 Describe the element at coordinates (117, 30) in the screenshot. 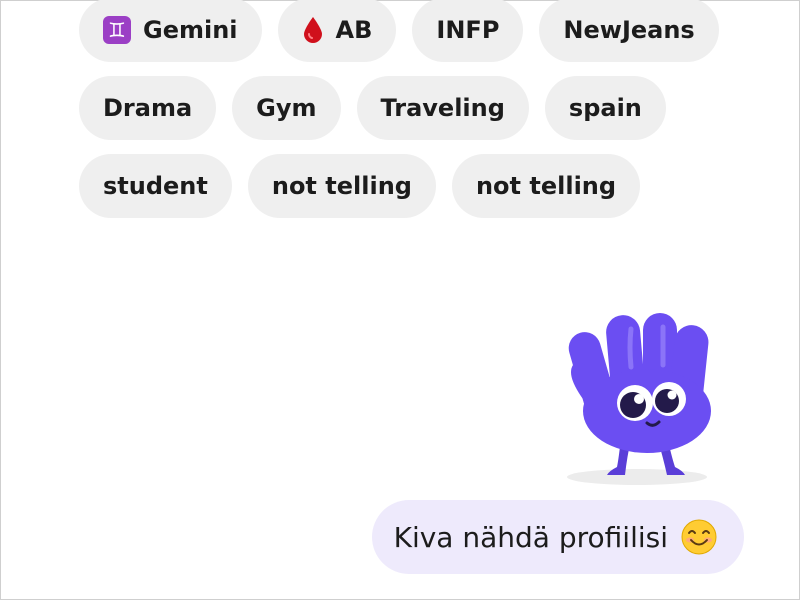

I see `gemini-zodiac-icon: ♊` at that location.